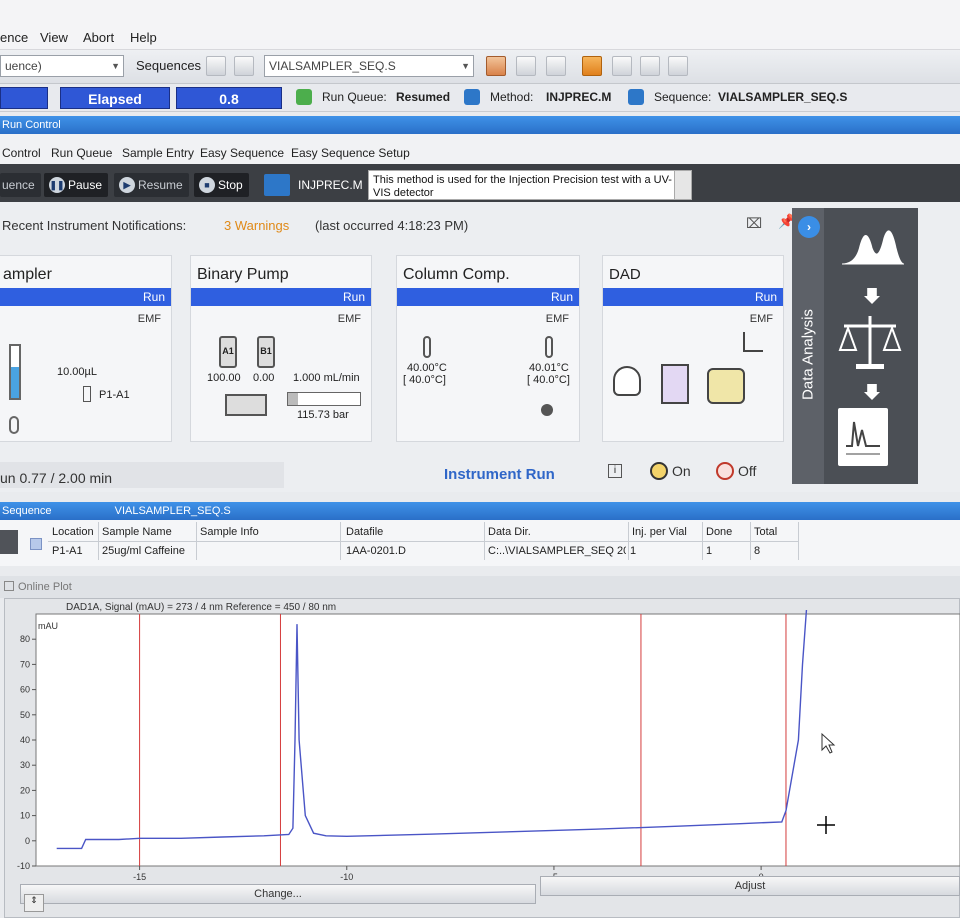 Image resolution: width=960 pixels, height=918 pixels. What do you see at coordinates (709, 551) in the screenshot?
I see `cell-done: 1` at bounding box center [709, 551].